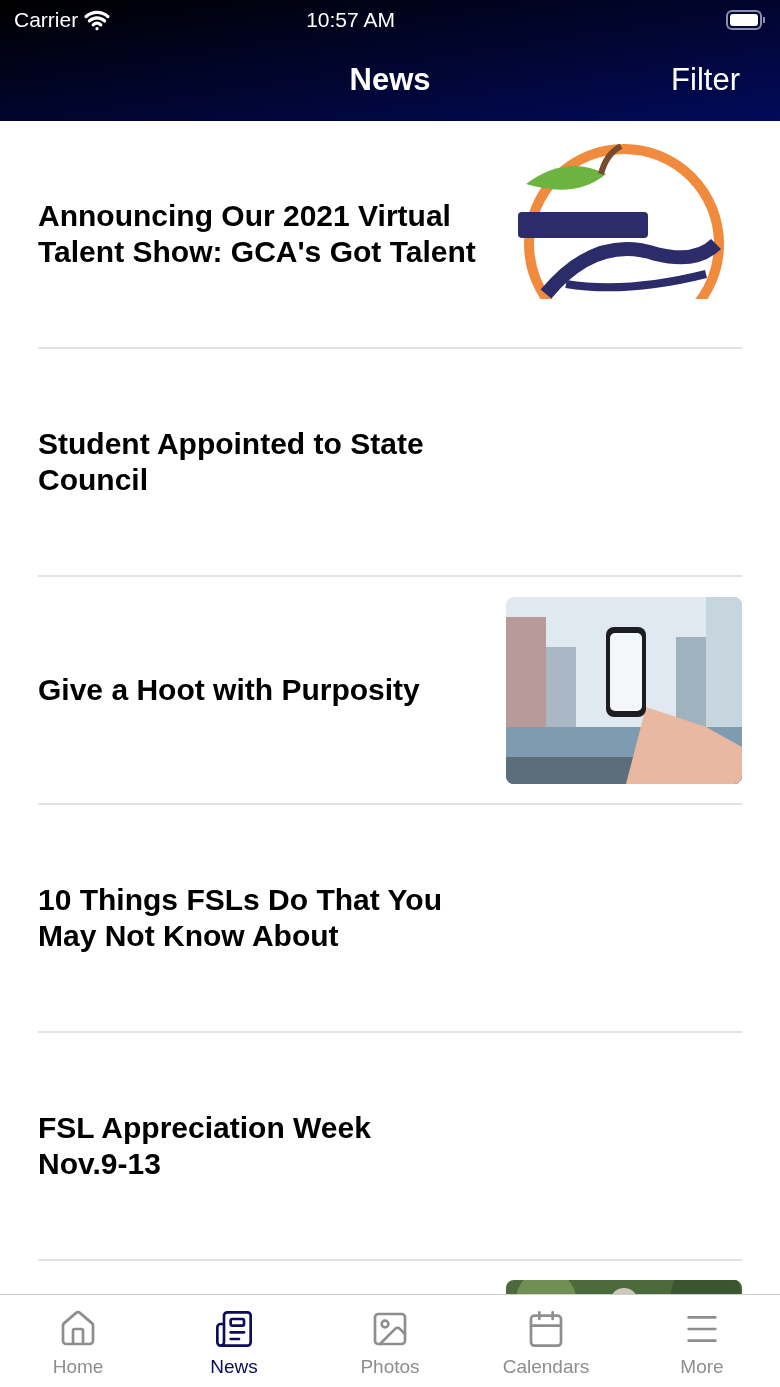 This screenshot has height=1387, width=780. What do you see at coordinates (229, 690) in the screenshot?
I see `news-title: Give a Hoot with Purposity` at bounding box center [229, 690].